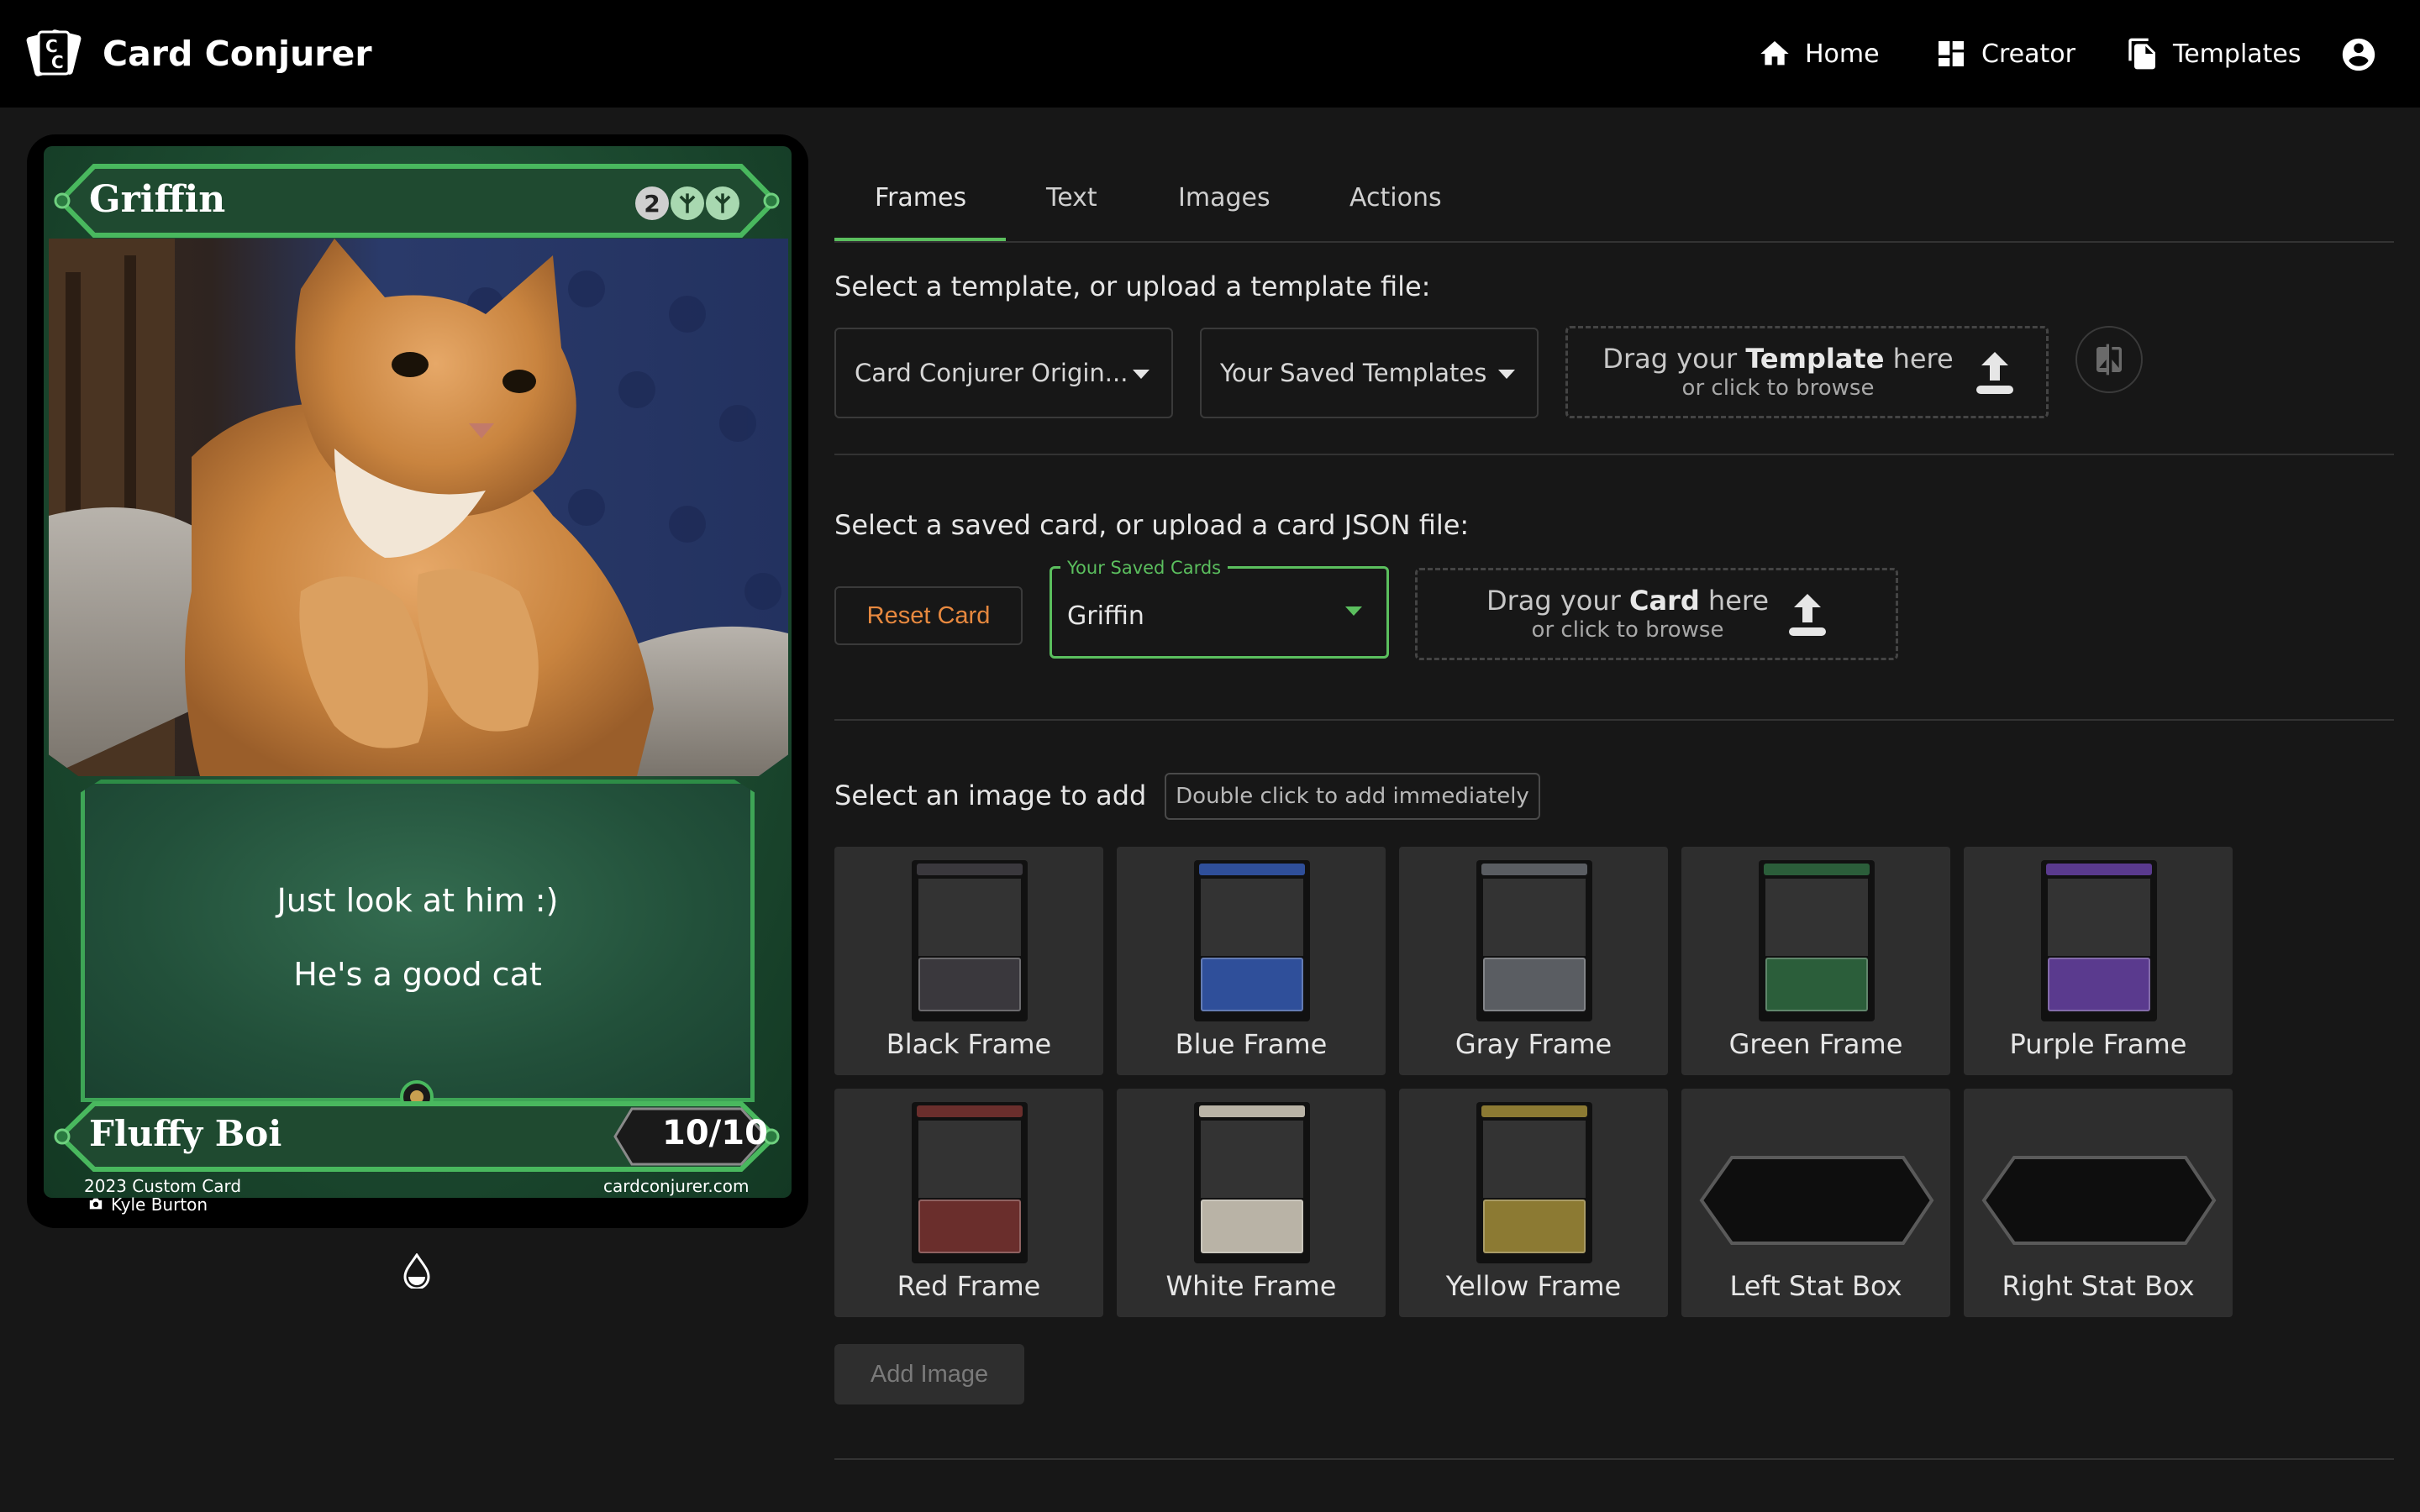 The width and height of the screenshot is (2420, 1512). I want to click on frame-tile-label: Purple Frame, so click(2098, 1044).